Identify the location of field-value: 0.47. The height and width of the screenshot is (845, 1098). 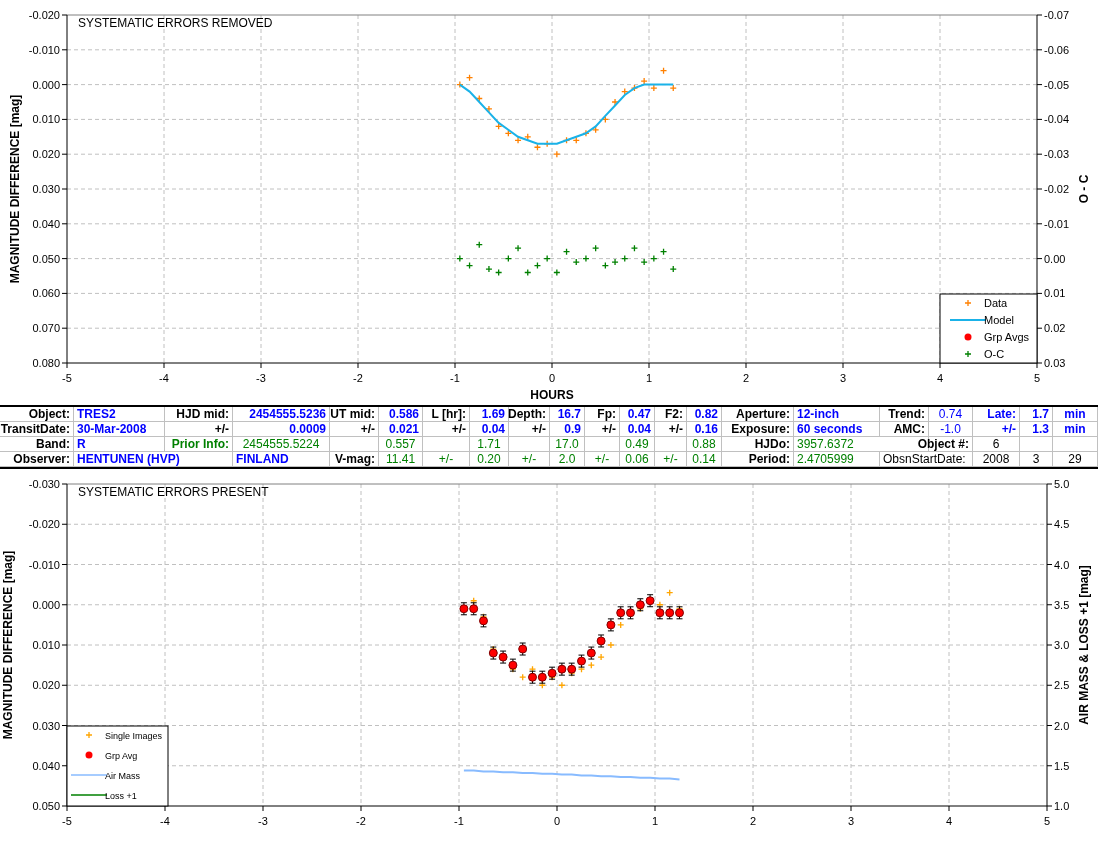
(639, 414).